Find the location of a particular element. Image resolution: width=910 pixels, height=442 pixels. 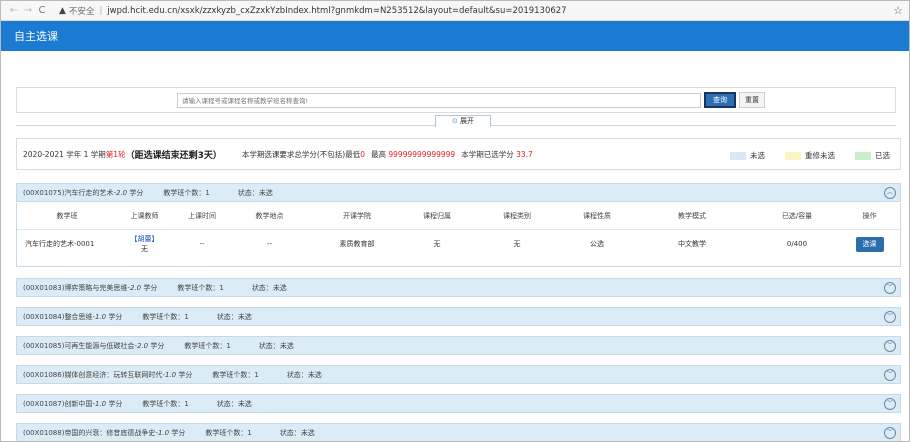

course-code: (00X01085) is located at coordinates (44, 345).